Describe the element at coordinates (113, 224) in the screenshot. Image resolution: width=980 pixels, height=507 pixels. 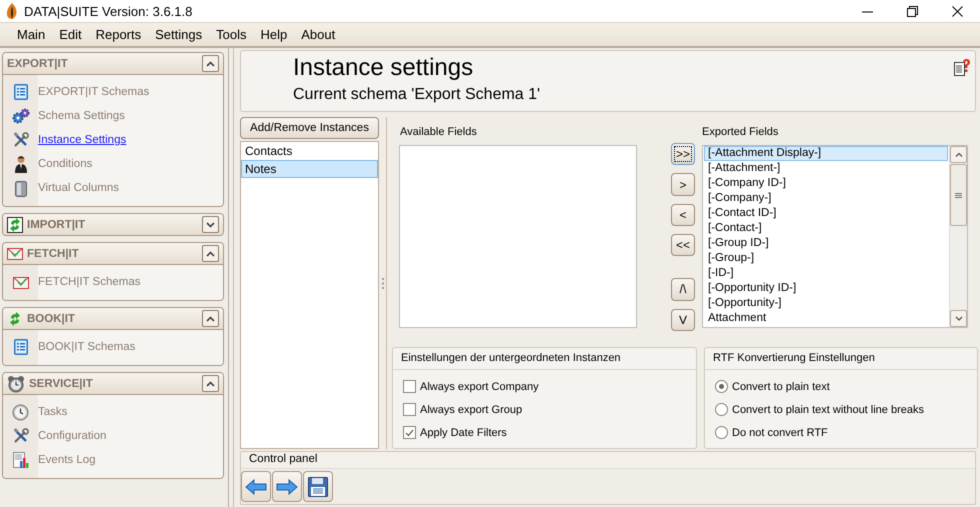
I see `section-header: IMPORT|IT` at that location.